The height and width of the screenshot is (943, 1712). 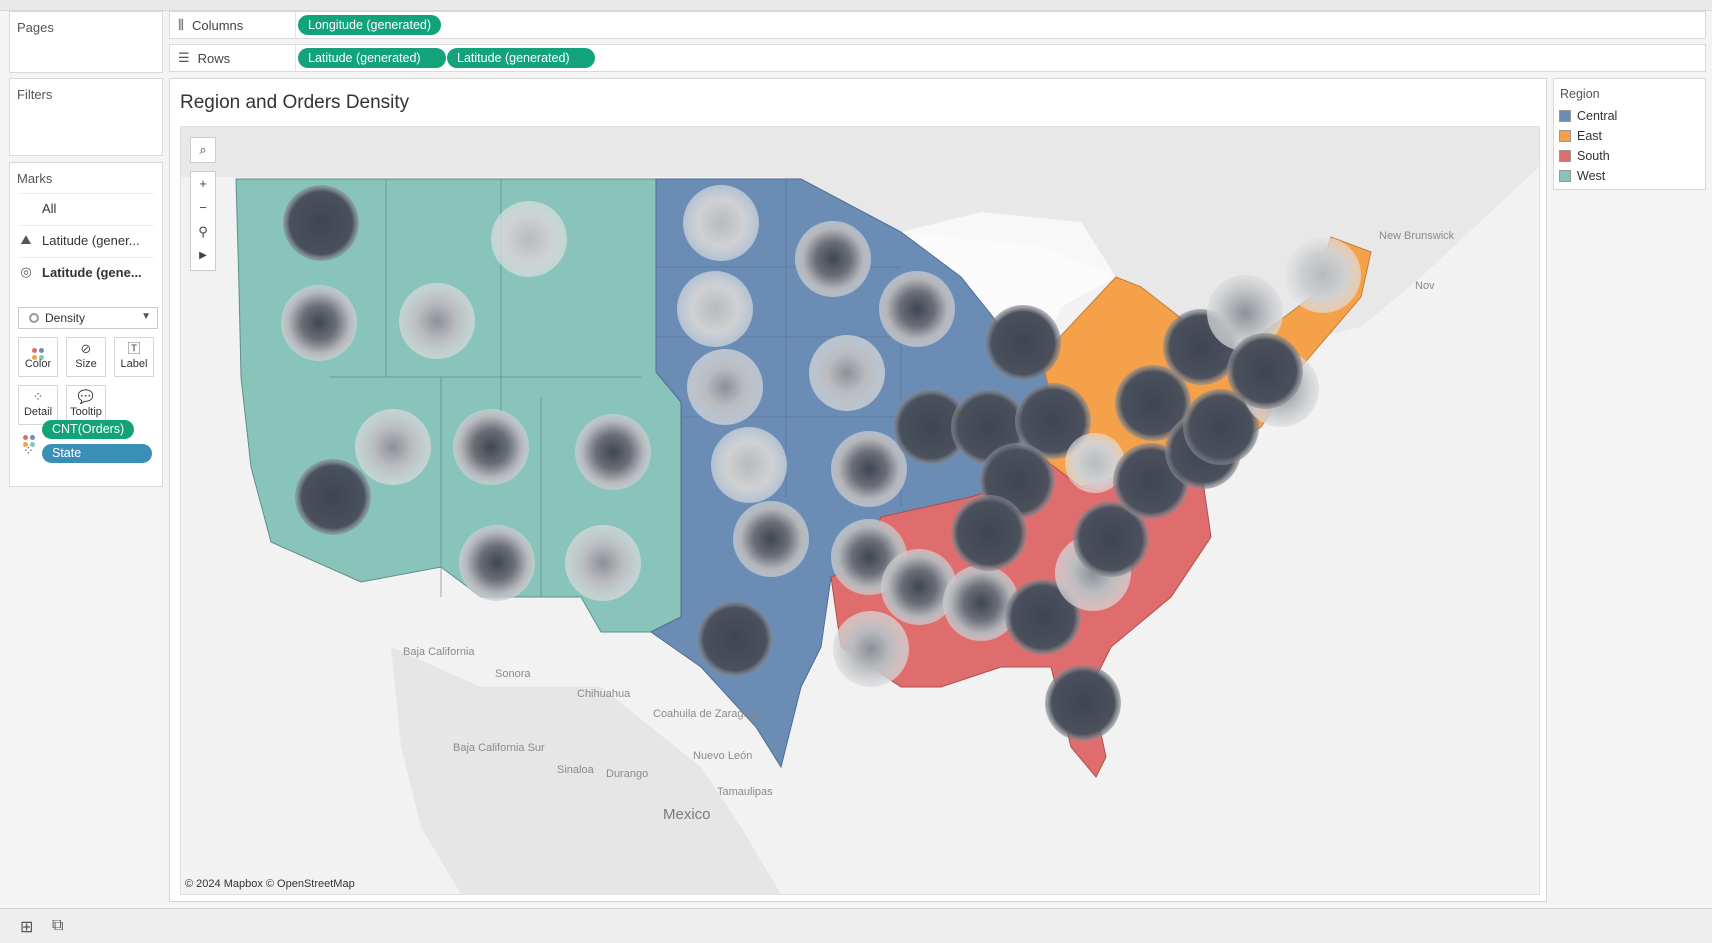 What do you see at coordinates (86, 364) in the screenshot?
I see `size-button-label: Size` at bounding box center [86, 364].